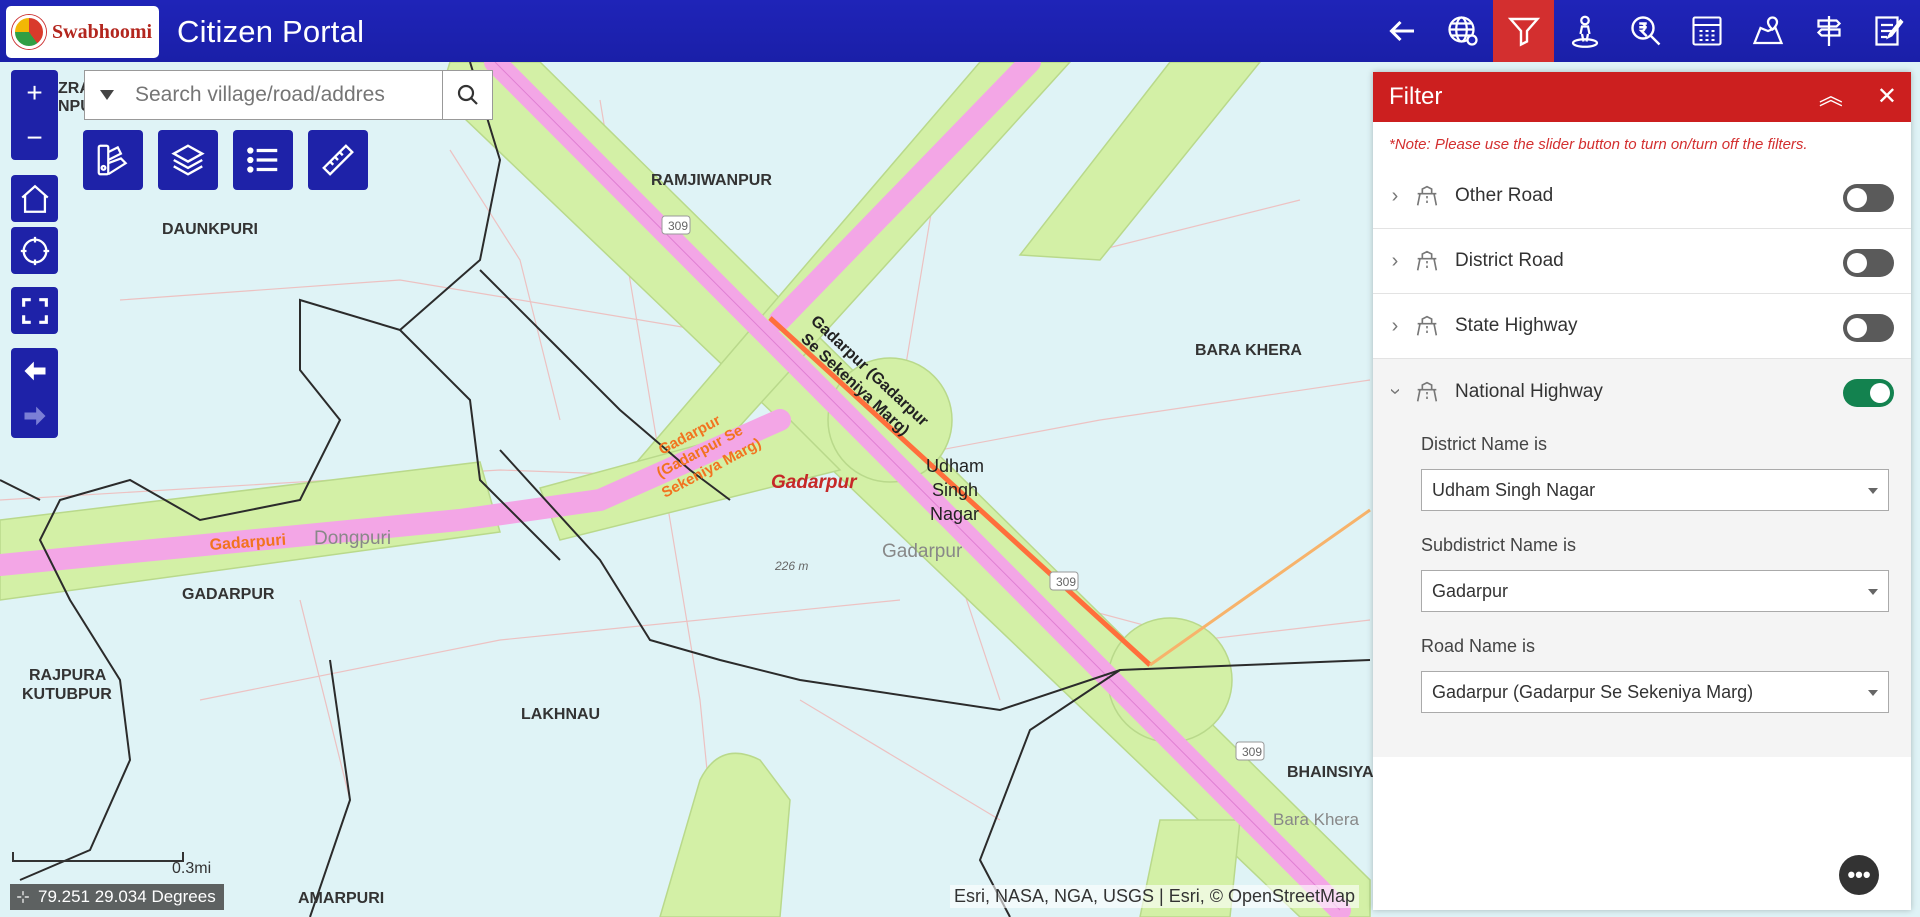 The width and height of the screenshot is (1920, 917). What do you see at coordinates (1499, 545) in the screenshot?
I see `subdistrict-field-label: Subdistrict Name is` at bounding box center [1499, 545].